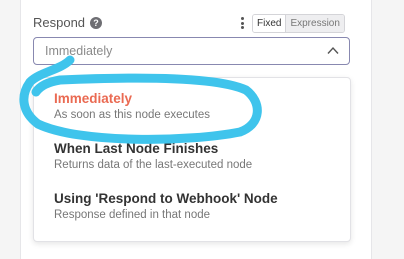 The image size is (404, 259). Describe the element at coordinates (315, 23) in the screenshot. I see `mode-expression-button: Expression` at that location.